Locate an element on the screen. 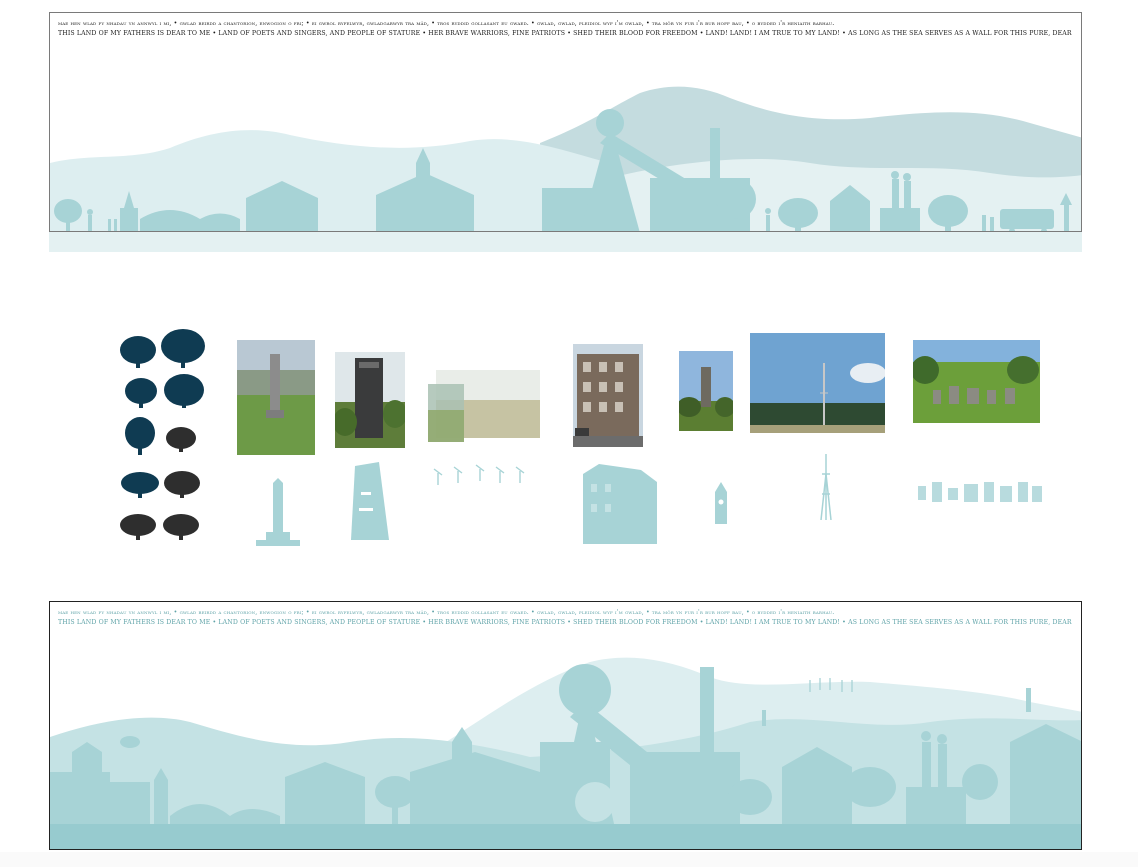 The width and height of the screenshot is (1138, 867). hillside-photo is located at coordinates (484, 406).